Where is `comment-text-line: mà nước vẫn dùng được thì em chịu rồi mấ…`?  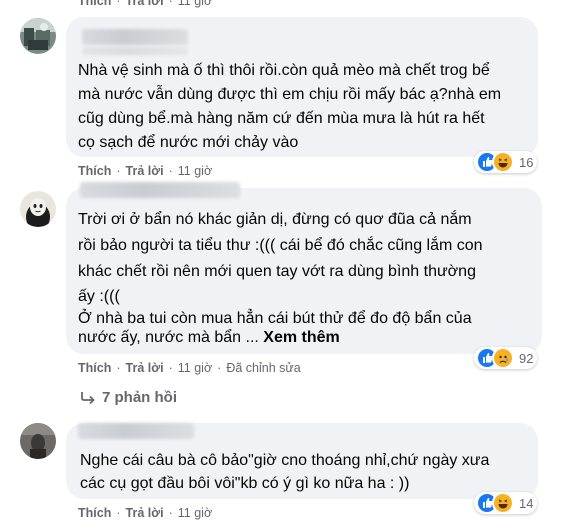 comment-text-line: mà nước vẫn dùng được thì em chịu rồi mấ… is located at coordinates (290, 94).